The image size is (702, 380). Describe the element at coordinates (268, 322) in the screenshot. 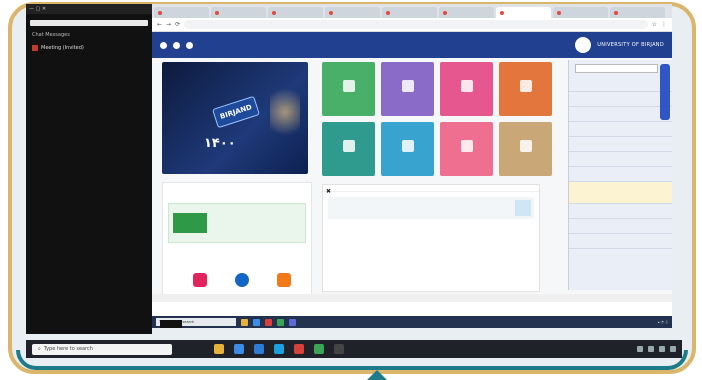

I see `app-icon-red` at that location.